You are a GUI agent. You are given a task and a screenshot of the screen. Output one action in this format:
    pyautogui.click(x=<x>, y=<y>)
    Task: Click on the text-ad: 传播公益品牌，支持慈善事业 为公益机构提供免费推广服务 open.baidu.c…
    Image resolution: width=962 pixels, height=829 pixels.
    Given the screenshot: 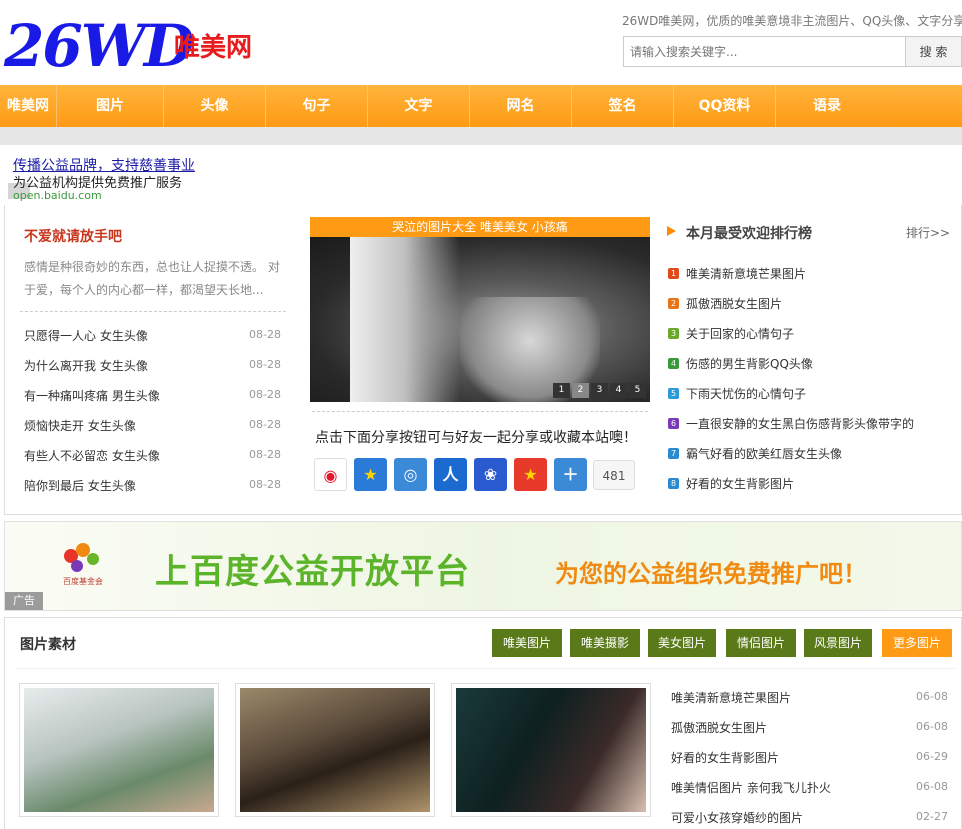 What is the action you would take?
    pyautogui.click(x=481, y=175)
    